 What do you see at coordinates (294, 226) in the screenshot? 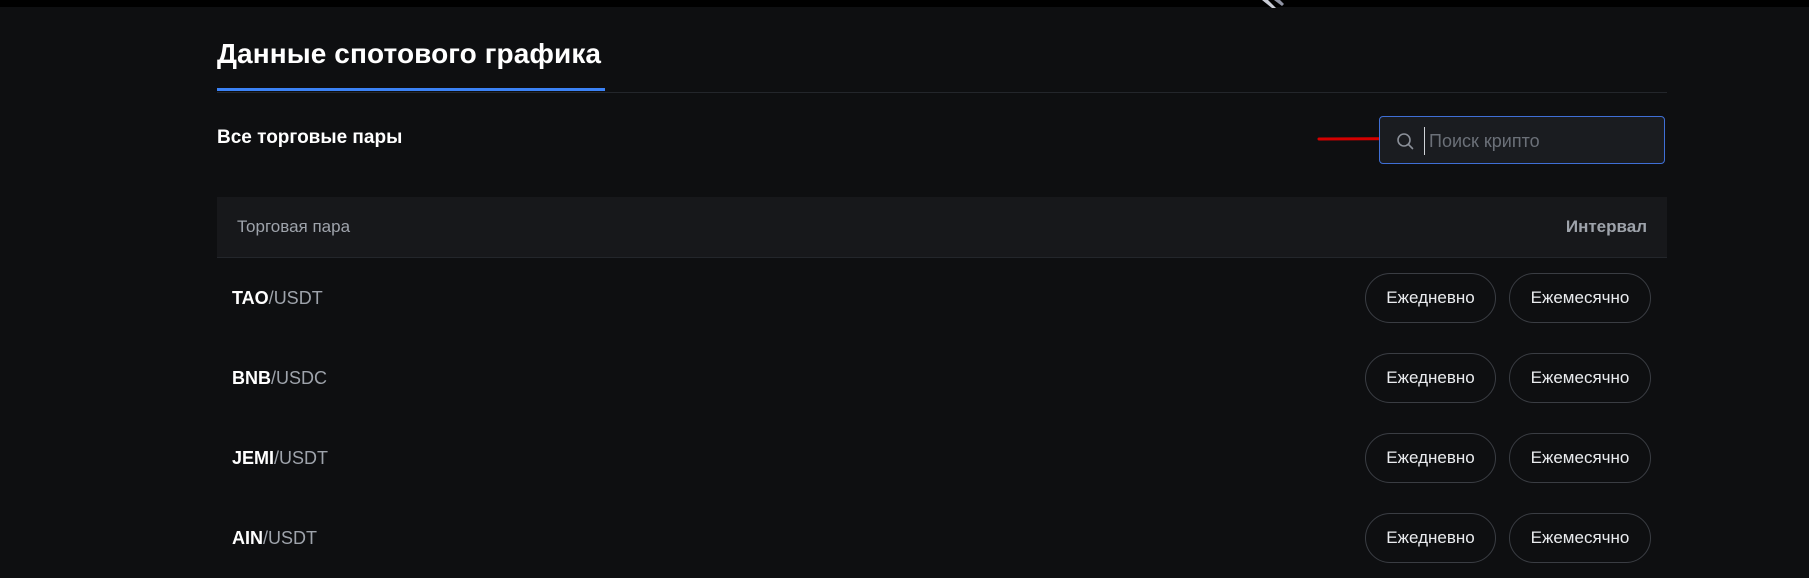
I see `column-header-trading-pair: Торговая пара` at bounding box center [294, 226].